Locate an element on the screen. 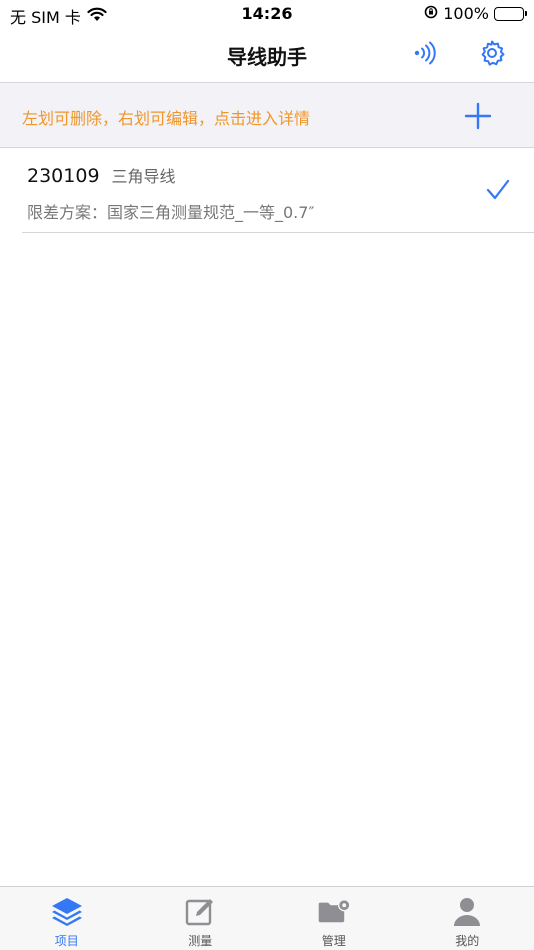 This screenshot has height=950, width=534. tab-projects: 项目 is located at coordinates (67, 918).